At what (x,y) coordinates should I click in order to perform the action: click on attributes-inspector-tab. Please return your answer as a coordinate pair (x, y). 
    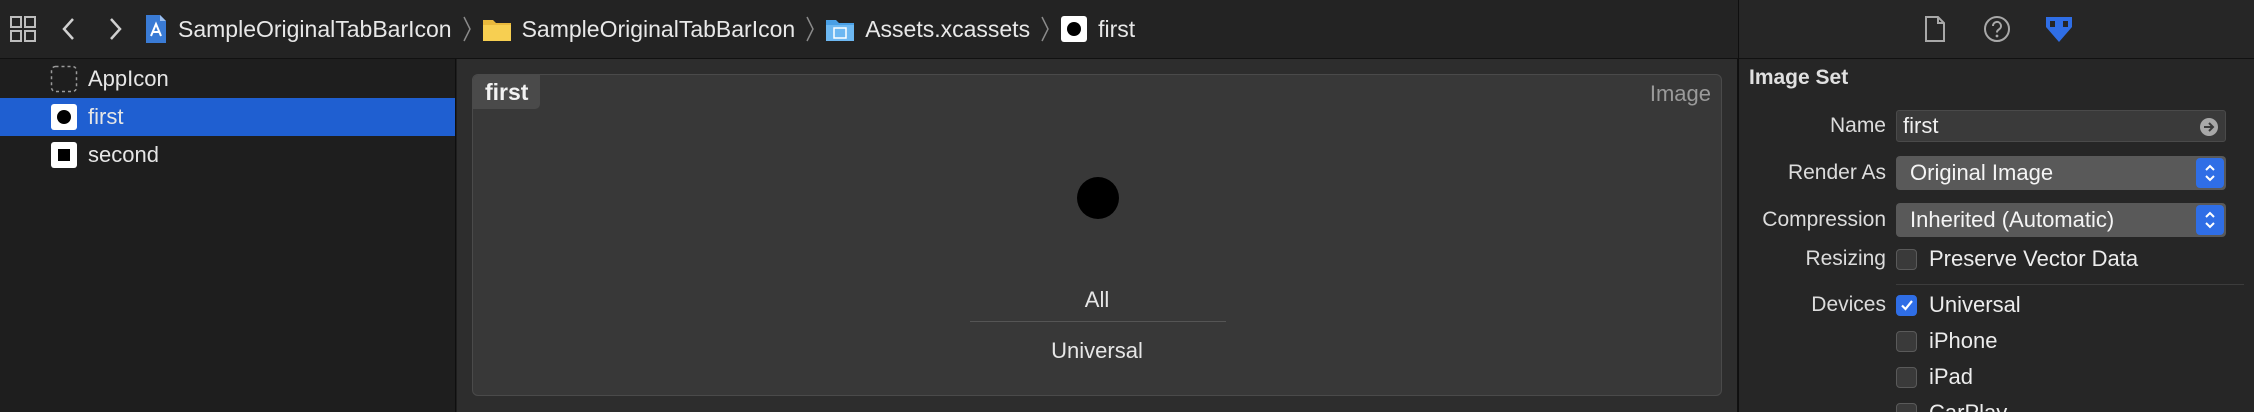
    Looking at the image, I should click on (2059, 29).